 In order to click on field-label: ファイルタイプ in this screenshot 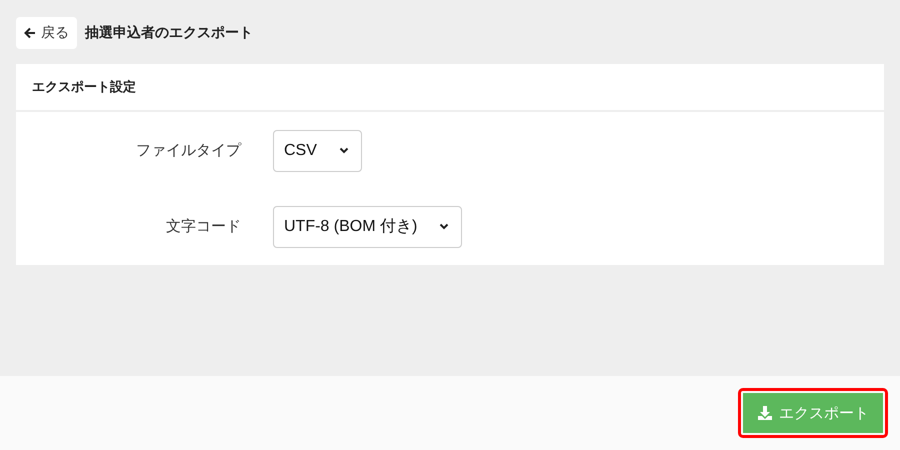, I will do `click(188, 150)`.